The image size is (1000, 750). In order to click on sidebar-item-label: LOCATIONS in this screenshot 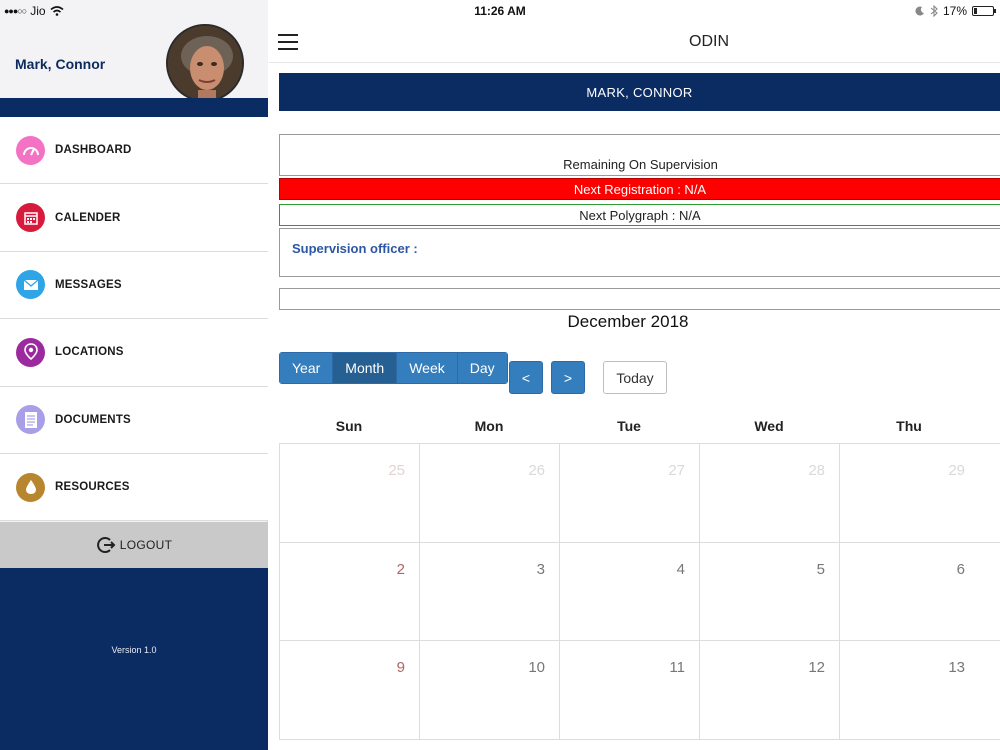, I will do `click(89, 352)`.